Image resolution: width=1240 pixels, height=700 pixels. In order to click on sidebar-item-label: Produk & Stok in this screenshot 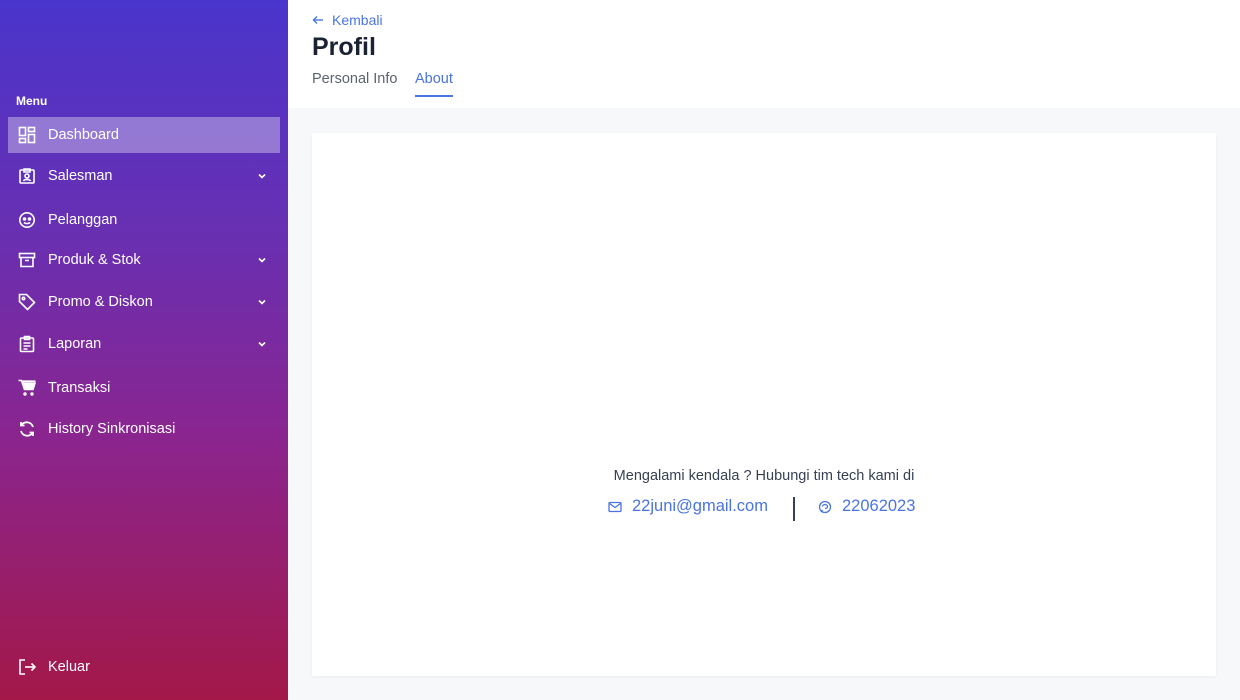, I will do `click(94, 260)`.